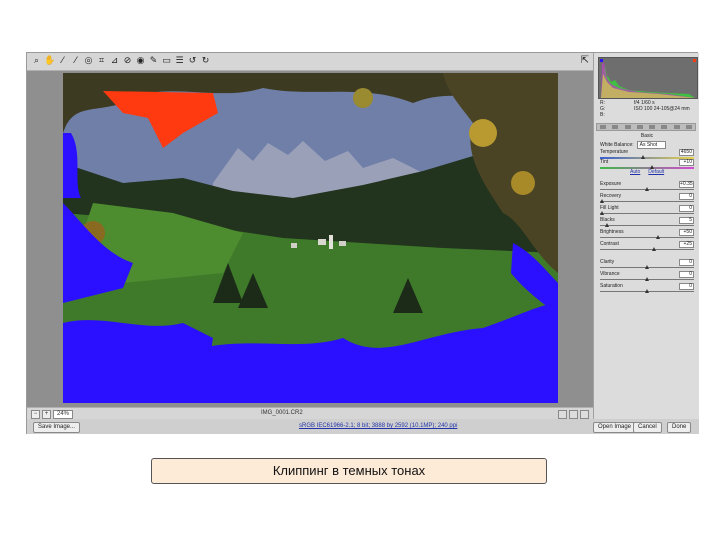 The height and width of the screenshot is (540, 720). I want to click on preview-toggle-icon, so click(562, 414).